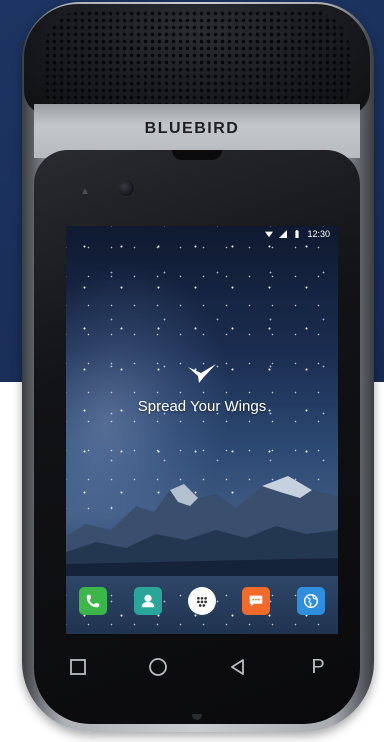  I want to click on mountain-range, so click(202, 526).